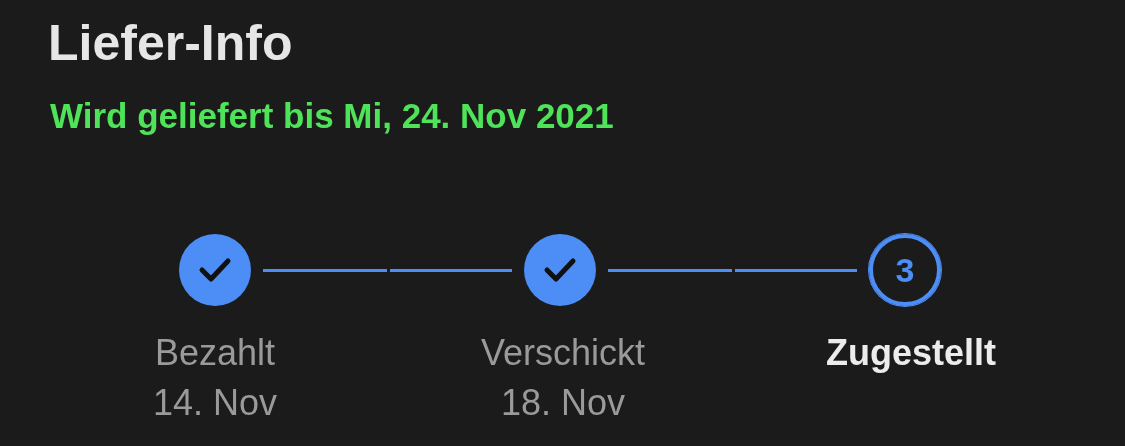  Describe the element at coordinates (563, 403) in the screenshot. I see `step-date: 18. Nov` at that location.